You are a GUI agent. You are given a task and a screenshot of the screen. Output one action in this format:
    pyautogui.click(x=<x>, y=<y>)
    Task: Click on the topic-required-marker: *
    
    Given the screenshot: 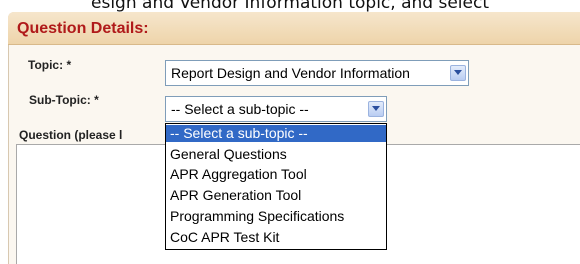 What is the action you would take?
    pyautogui.click(x=69, y=65)
    